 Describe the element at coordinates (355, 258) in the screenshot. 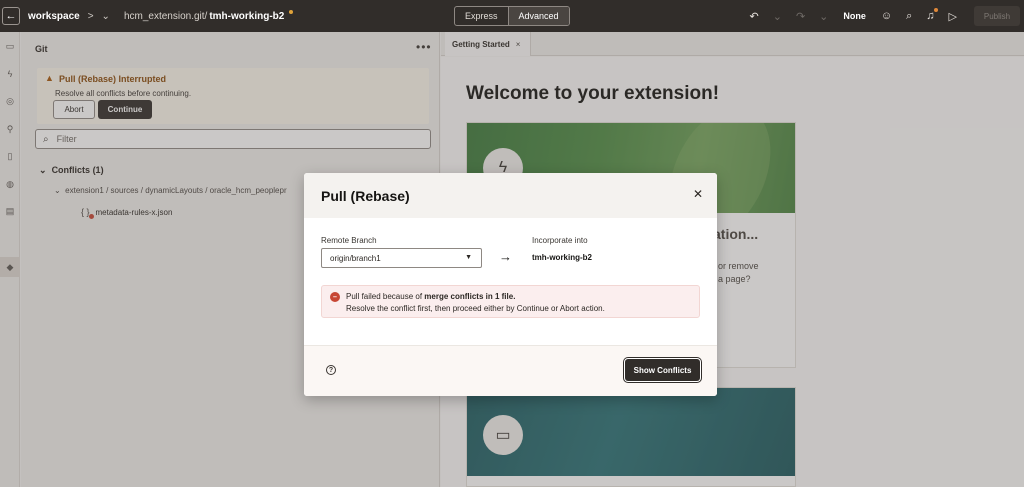

I see `remote-branch-value: origin/branch1` at that location.